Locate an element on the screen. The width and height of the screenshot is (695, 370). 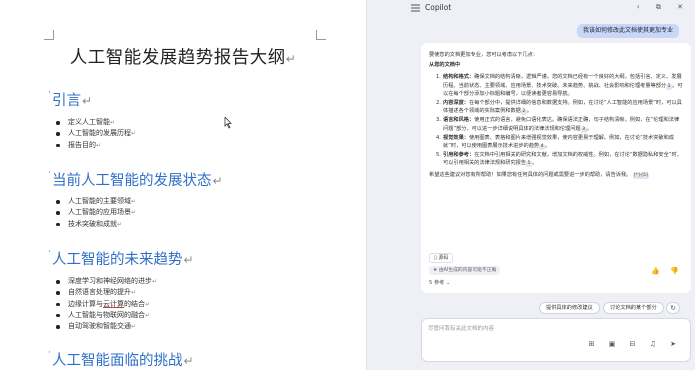
list-item: 自动驾驶和智能交通↵ is located at coordinates (106, 326).